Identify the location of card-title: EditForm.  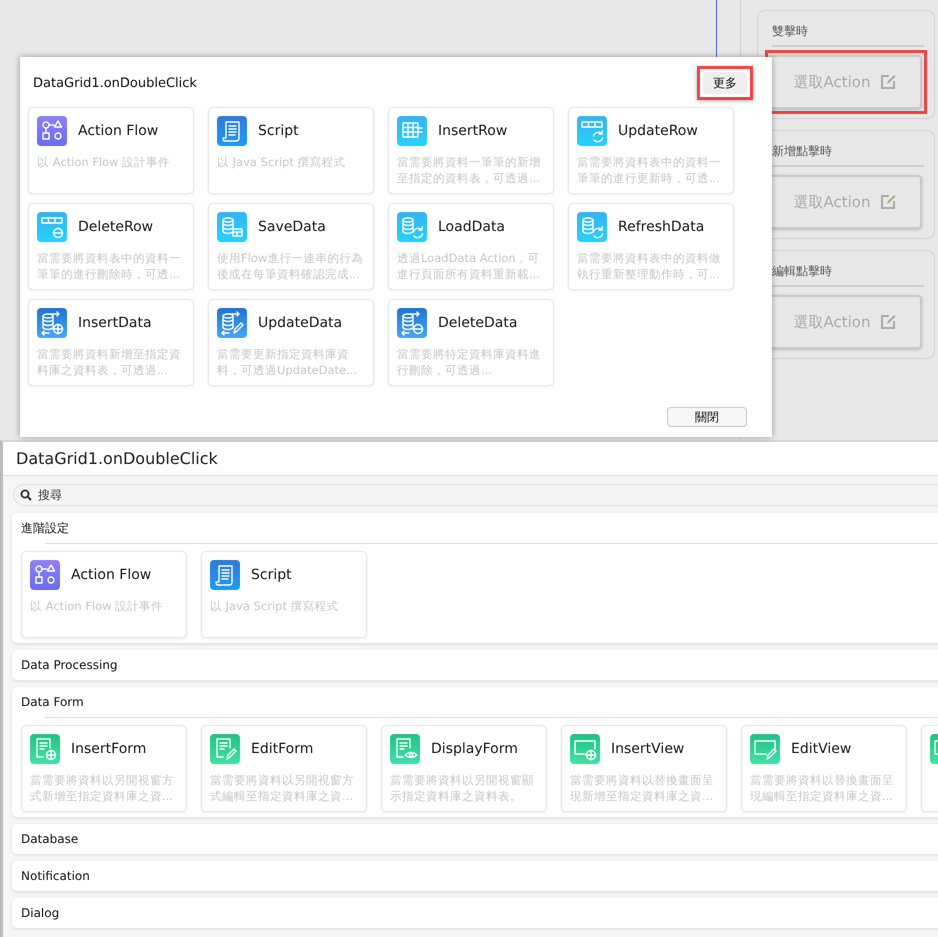
(282, 749).